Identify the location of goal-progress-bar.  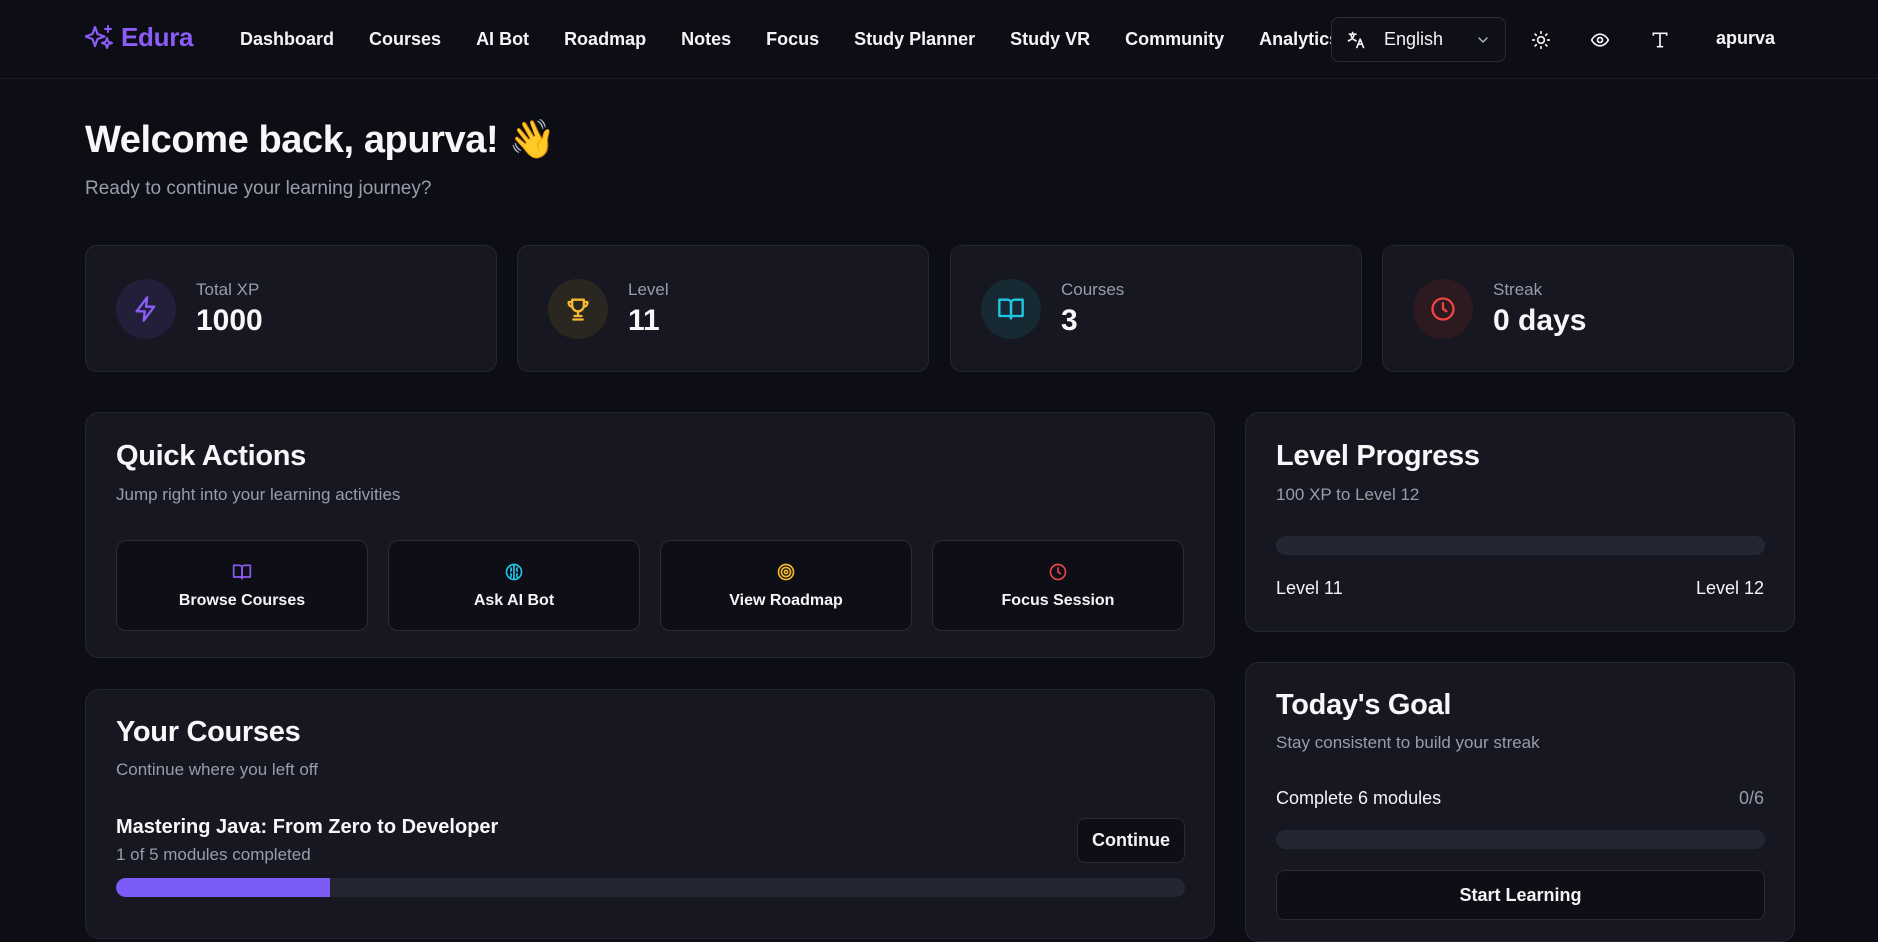
(1520, 839).